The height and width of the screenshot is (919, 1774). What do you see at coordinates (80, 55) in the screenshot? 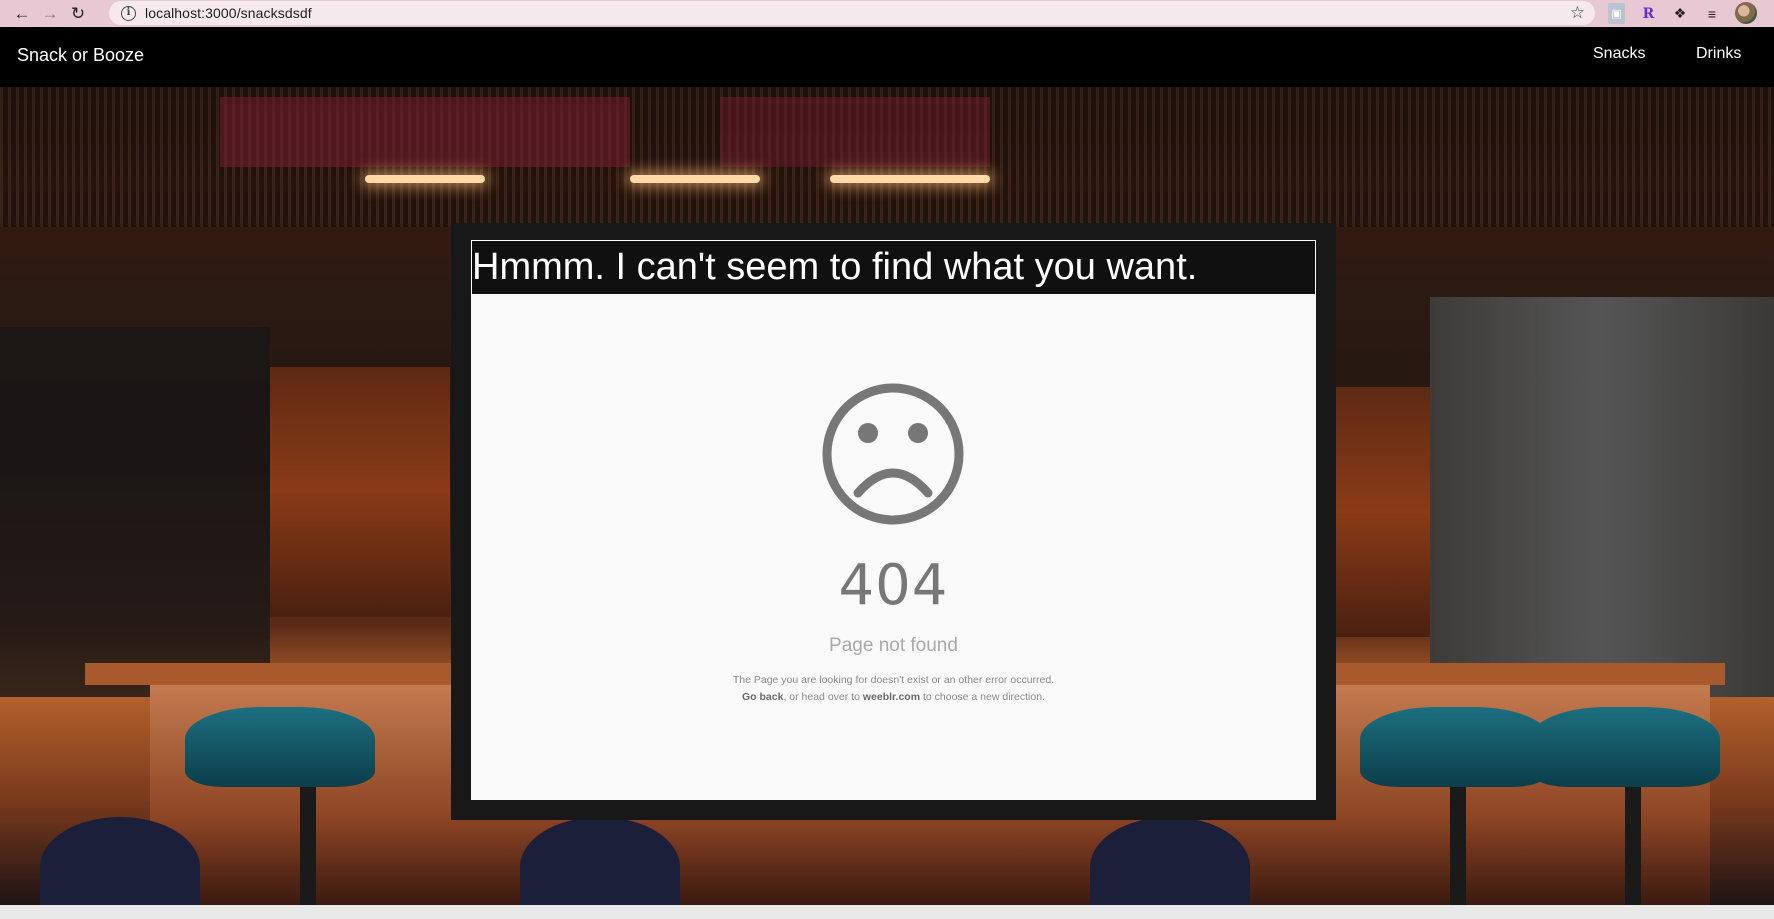
I see `brand-link: Snack or Booze` at bounding box center [80, 55].